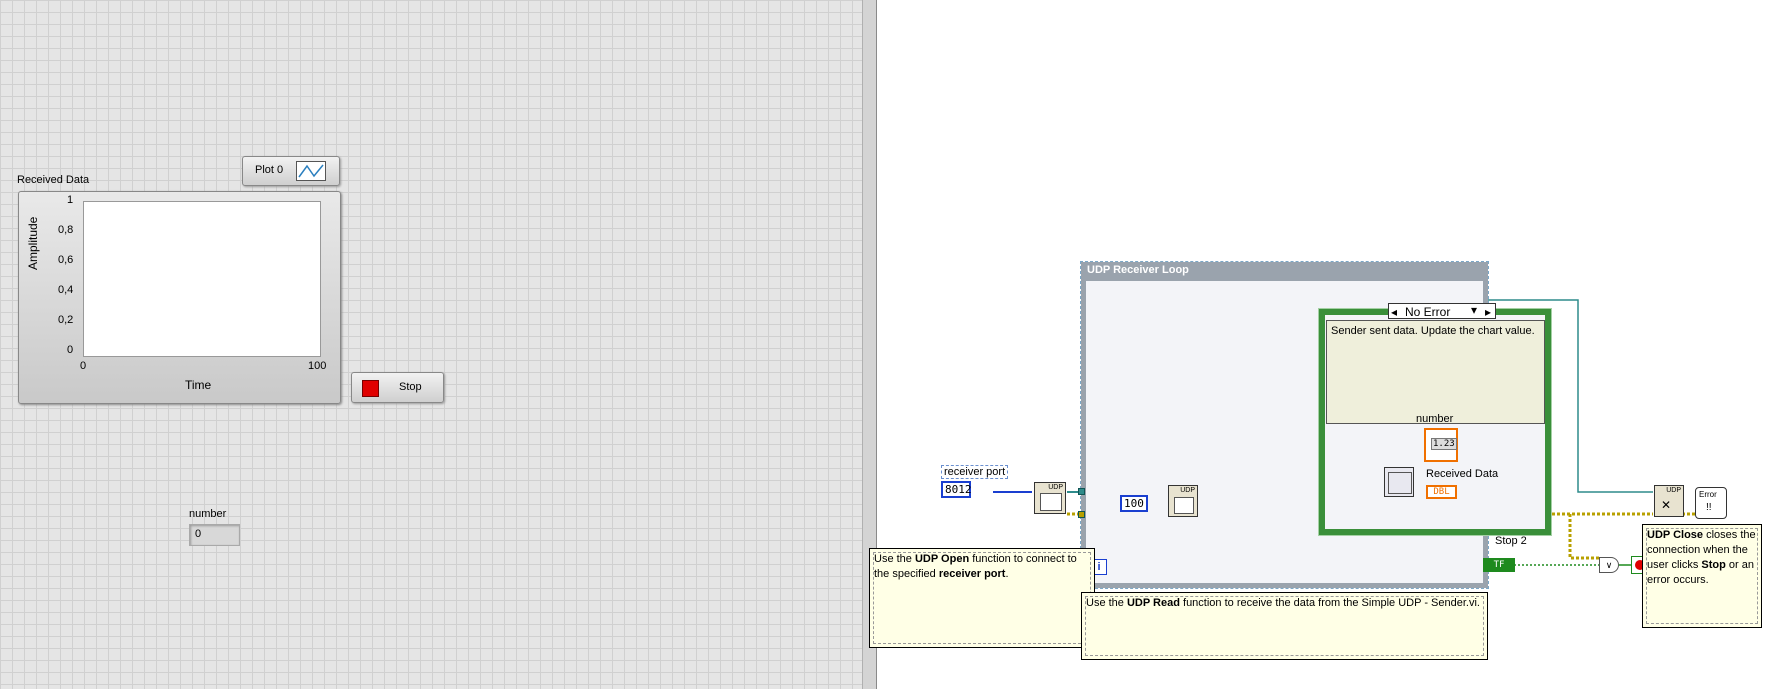 The image size is (1789, 689). What do you see at coordinates (311, 171) in the screenshot?
I see `line-style-icon` at bounding box center [311, 171].